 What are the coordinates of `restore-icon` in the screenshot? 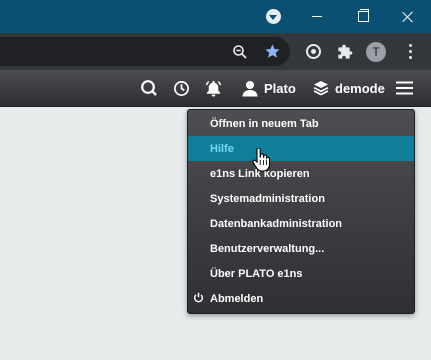 It's located at (363, 15).